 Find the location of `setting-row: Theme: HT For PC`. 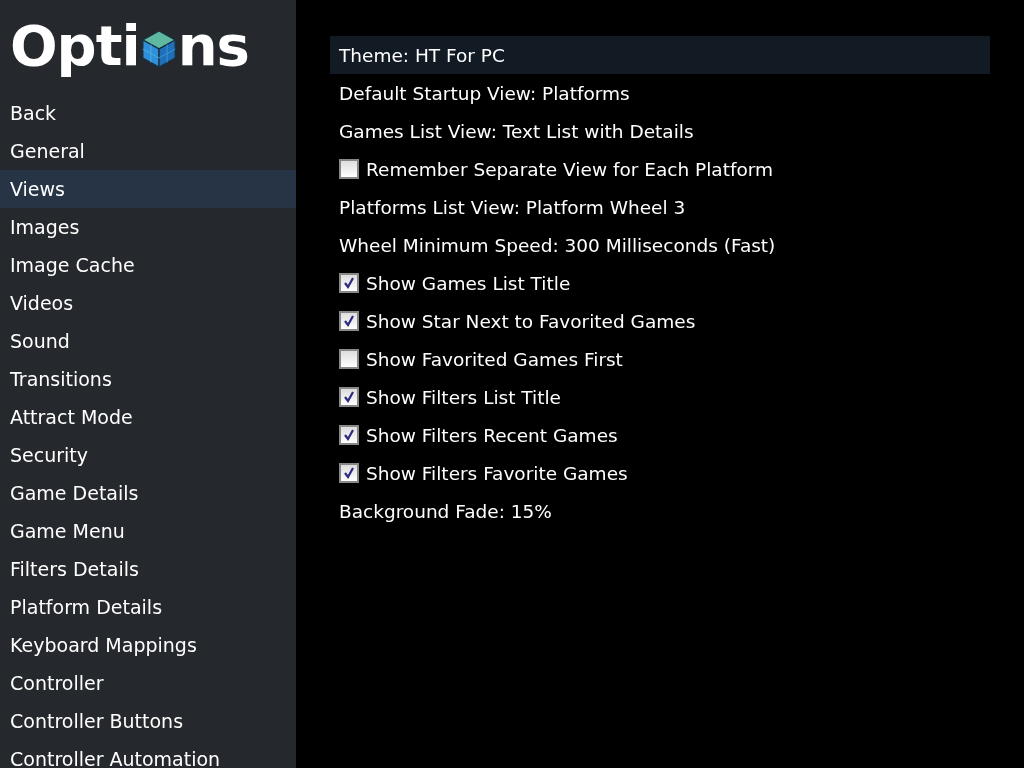

setting-row: Theme: HT For PC is located at coordinates (660, 55).